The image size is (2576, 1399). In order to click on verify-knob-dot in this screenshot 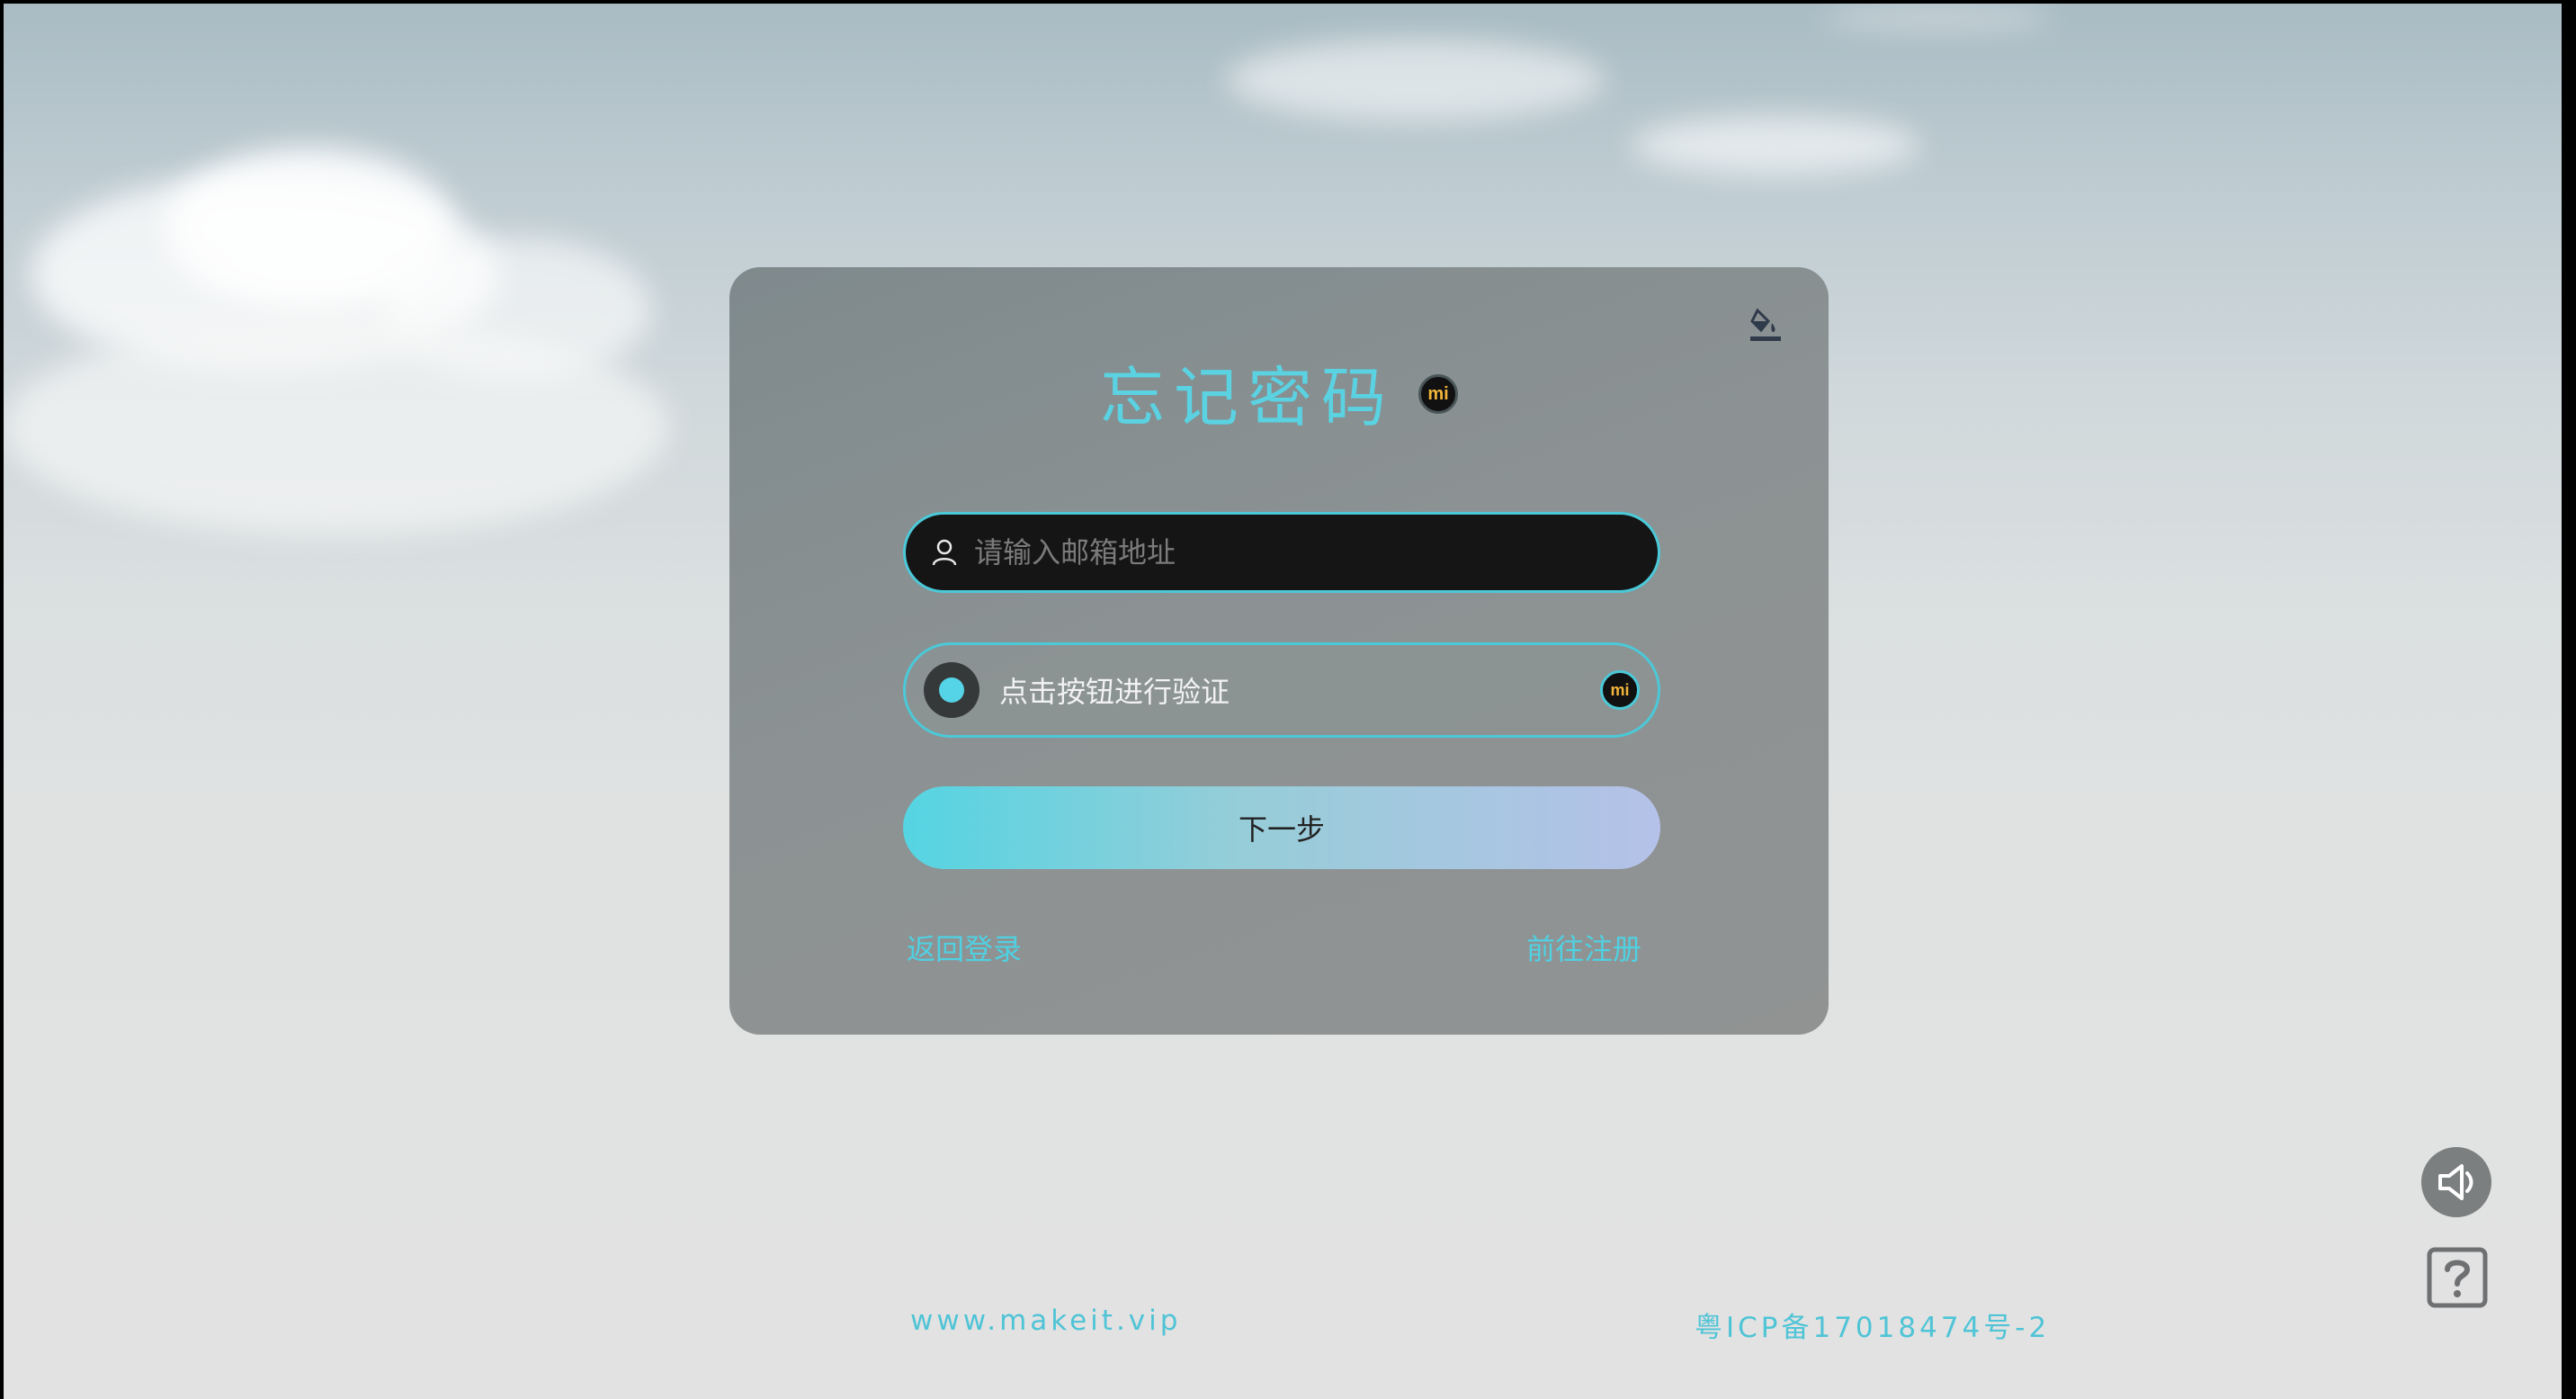, I will do `click(951, 690)`.